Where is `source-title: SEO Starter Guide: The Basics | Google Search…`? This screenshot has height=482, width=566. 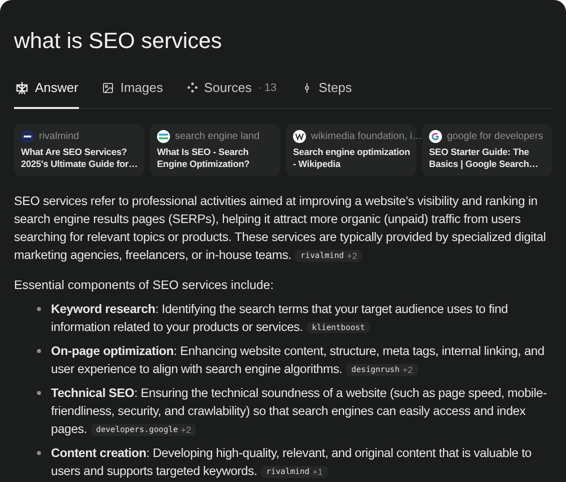
source-title: SEO Starter Guide: The Basics | Google Search… is located at coordinates (484, 158).